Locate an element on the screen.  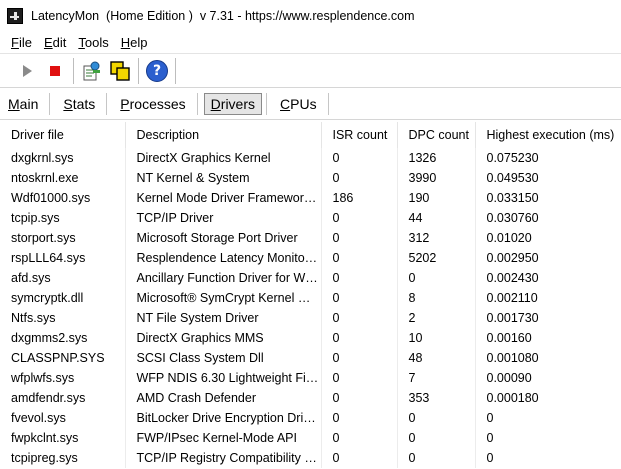
highest-execution-cell: 0.001080 is located at coordinates (548, 358).